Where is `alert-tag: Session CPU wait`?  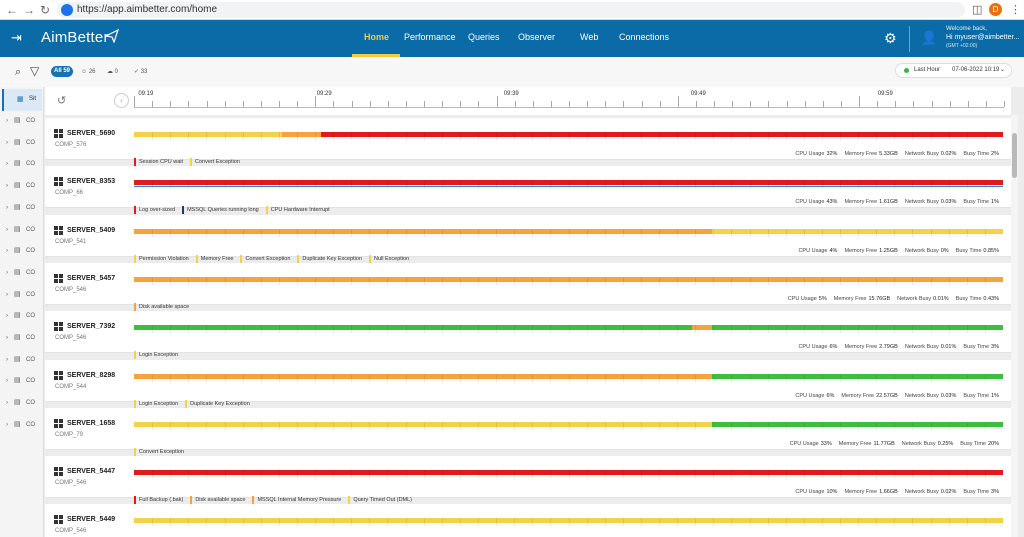 alert-tag: Session CPU wait is located at coordinates (158, 162).